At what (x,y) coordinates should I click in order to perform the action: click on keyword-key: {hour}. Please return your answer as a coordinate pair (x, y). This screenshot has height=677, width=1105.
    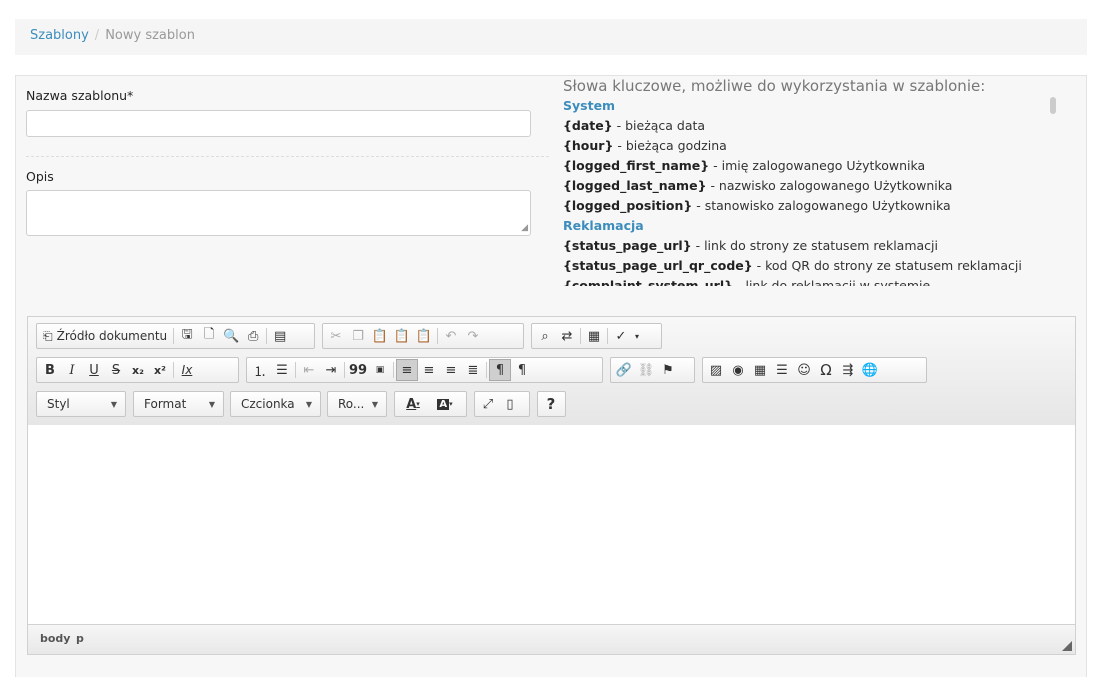
    Looking at the image, I should click on (588, 145).